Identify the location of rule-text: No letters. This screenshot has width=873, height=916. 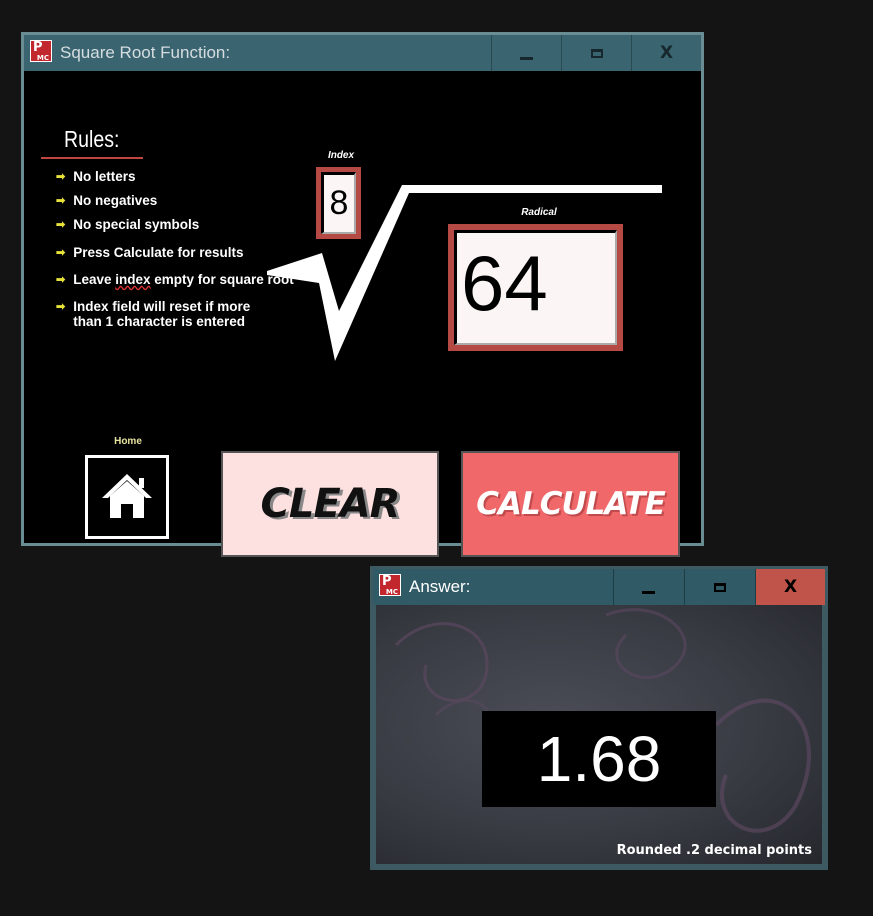
(104, 176).